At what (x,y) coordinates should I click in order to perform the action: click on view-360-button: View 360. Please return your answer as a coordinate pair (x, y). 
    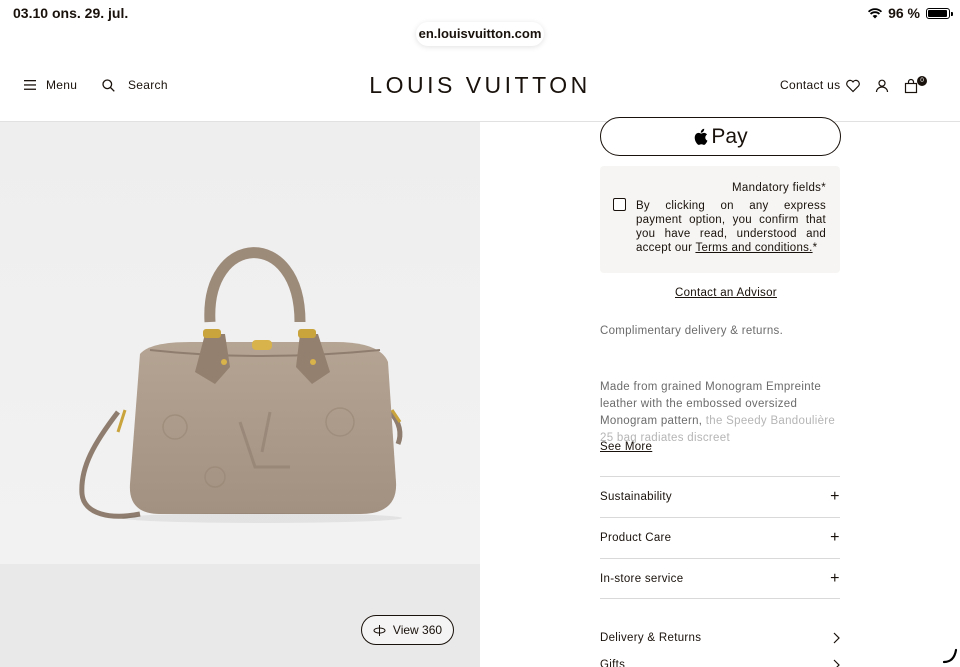
    Looking at the image, I should click on (407, 630).